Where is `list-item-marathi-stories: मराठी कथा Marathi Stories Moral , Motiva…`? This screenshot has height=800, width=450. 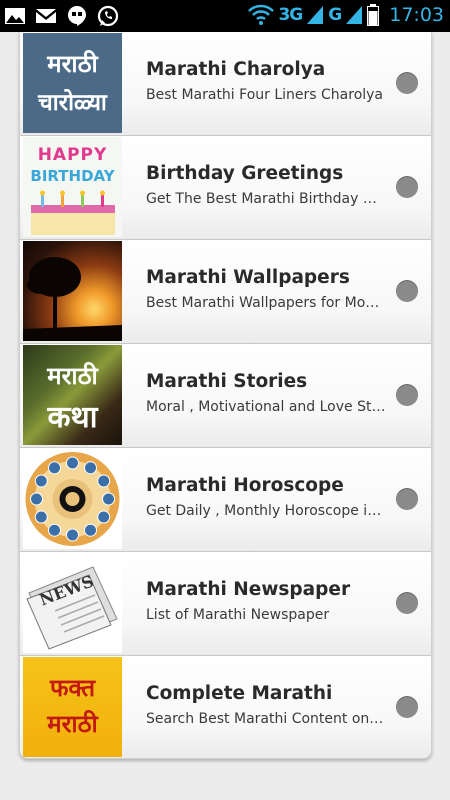 list-item-marathi-stories: मराठी कथा Marathi Stories Moral , Motiva… is located at coordinates (225, 396).